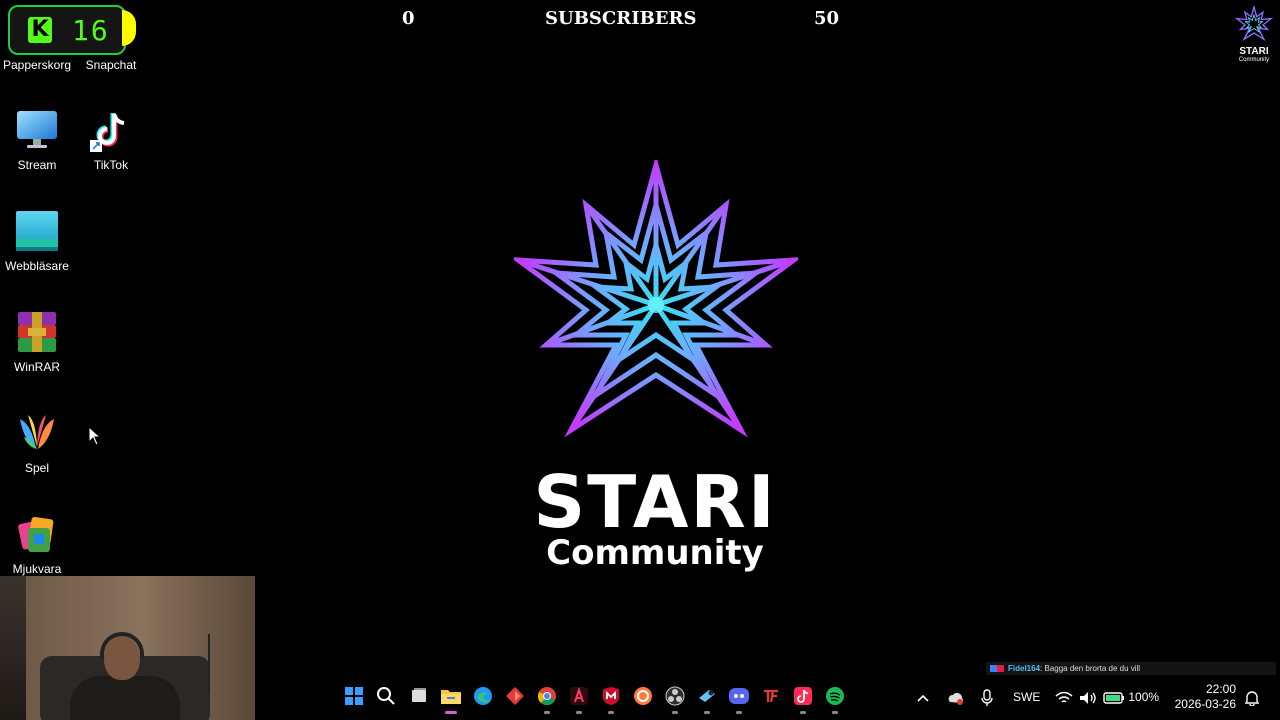  I want to click on mic-stand, so click(209, 664).